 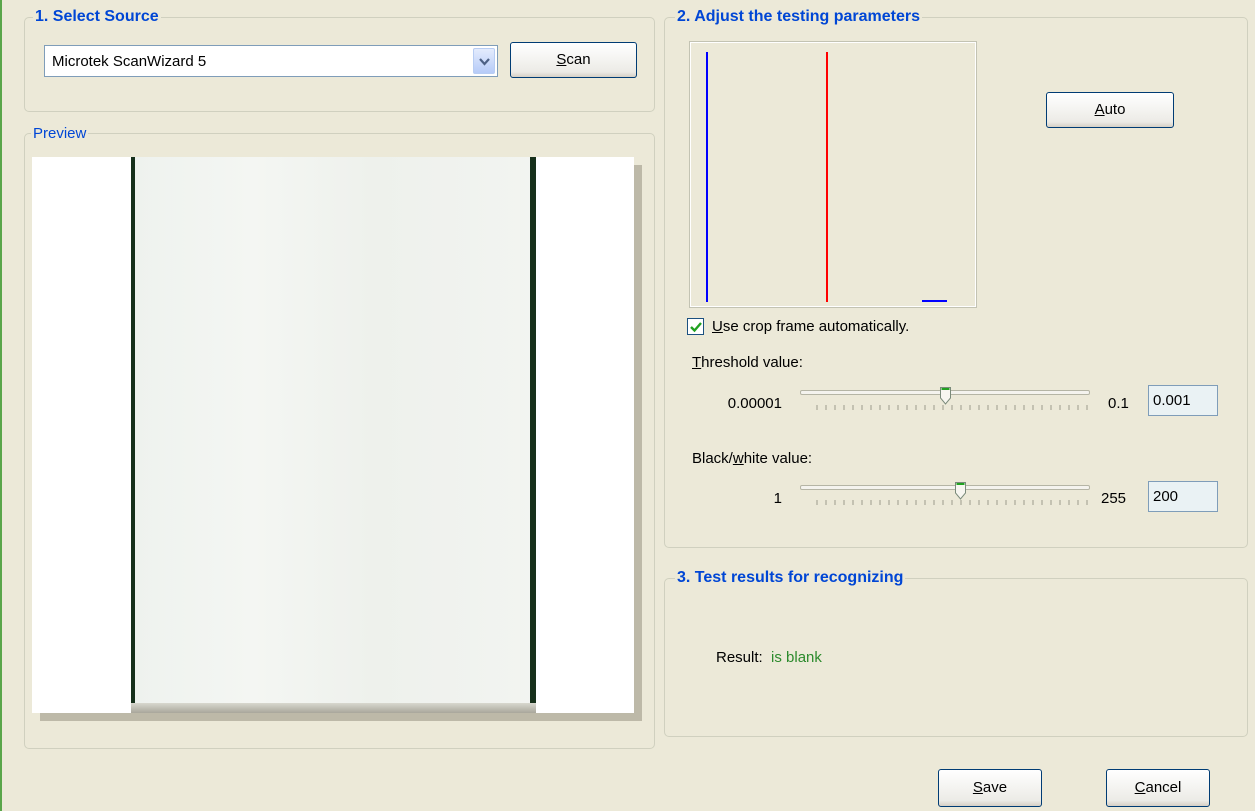 What do you see at coordinates (271, 61) in the screenshot?
I see `source-device-select: Microtek ScanWizard 5` at bounding box center [271, 61].